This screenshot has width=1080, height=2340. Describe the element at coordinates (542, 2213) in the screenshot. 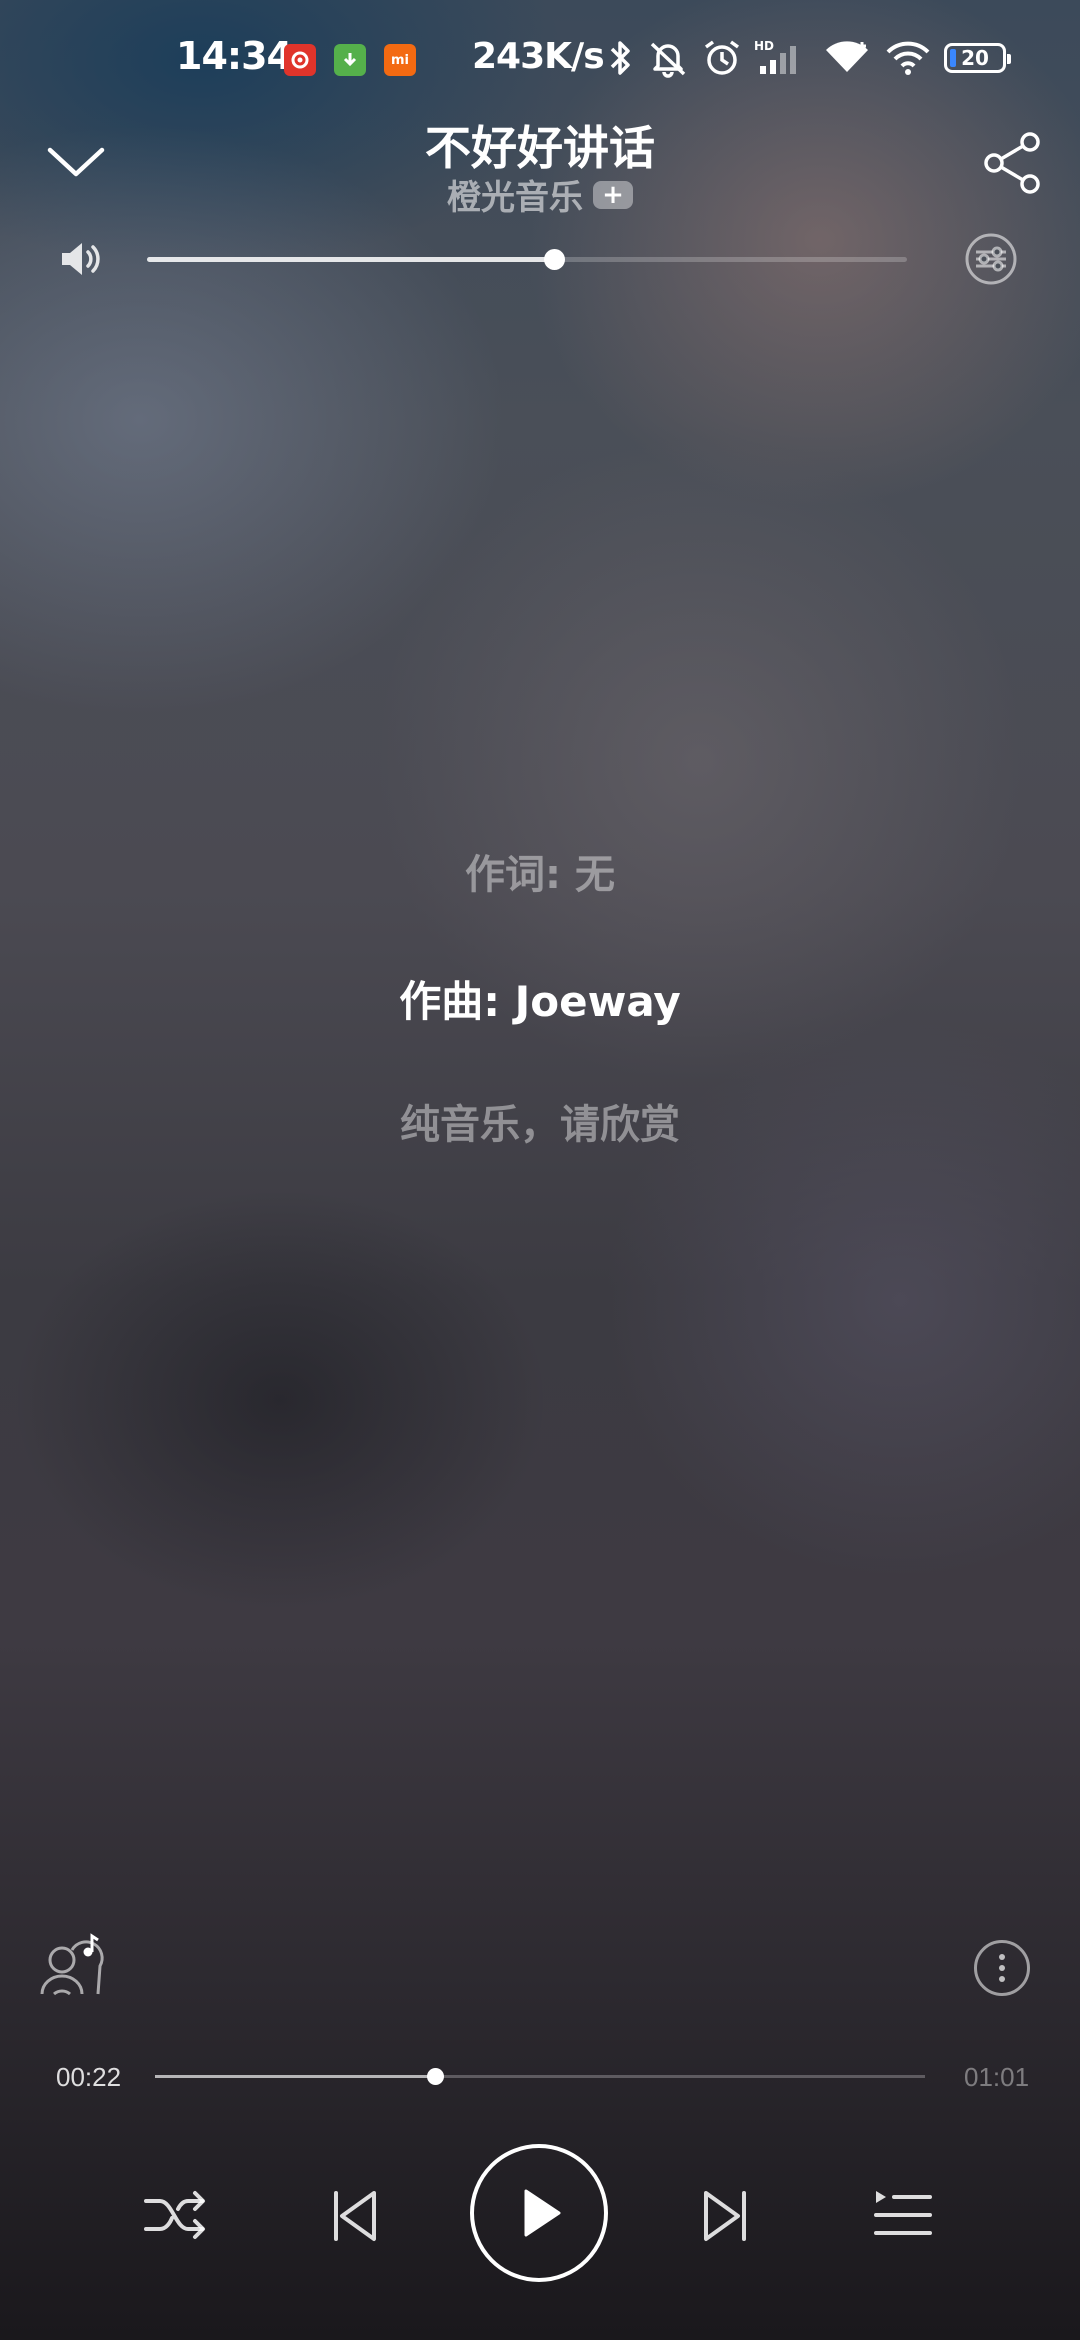

I see `play-icon` at that location.